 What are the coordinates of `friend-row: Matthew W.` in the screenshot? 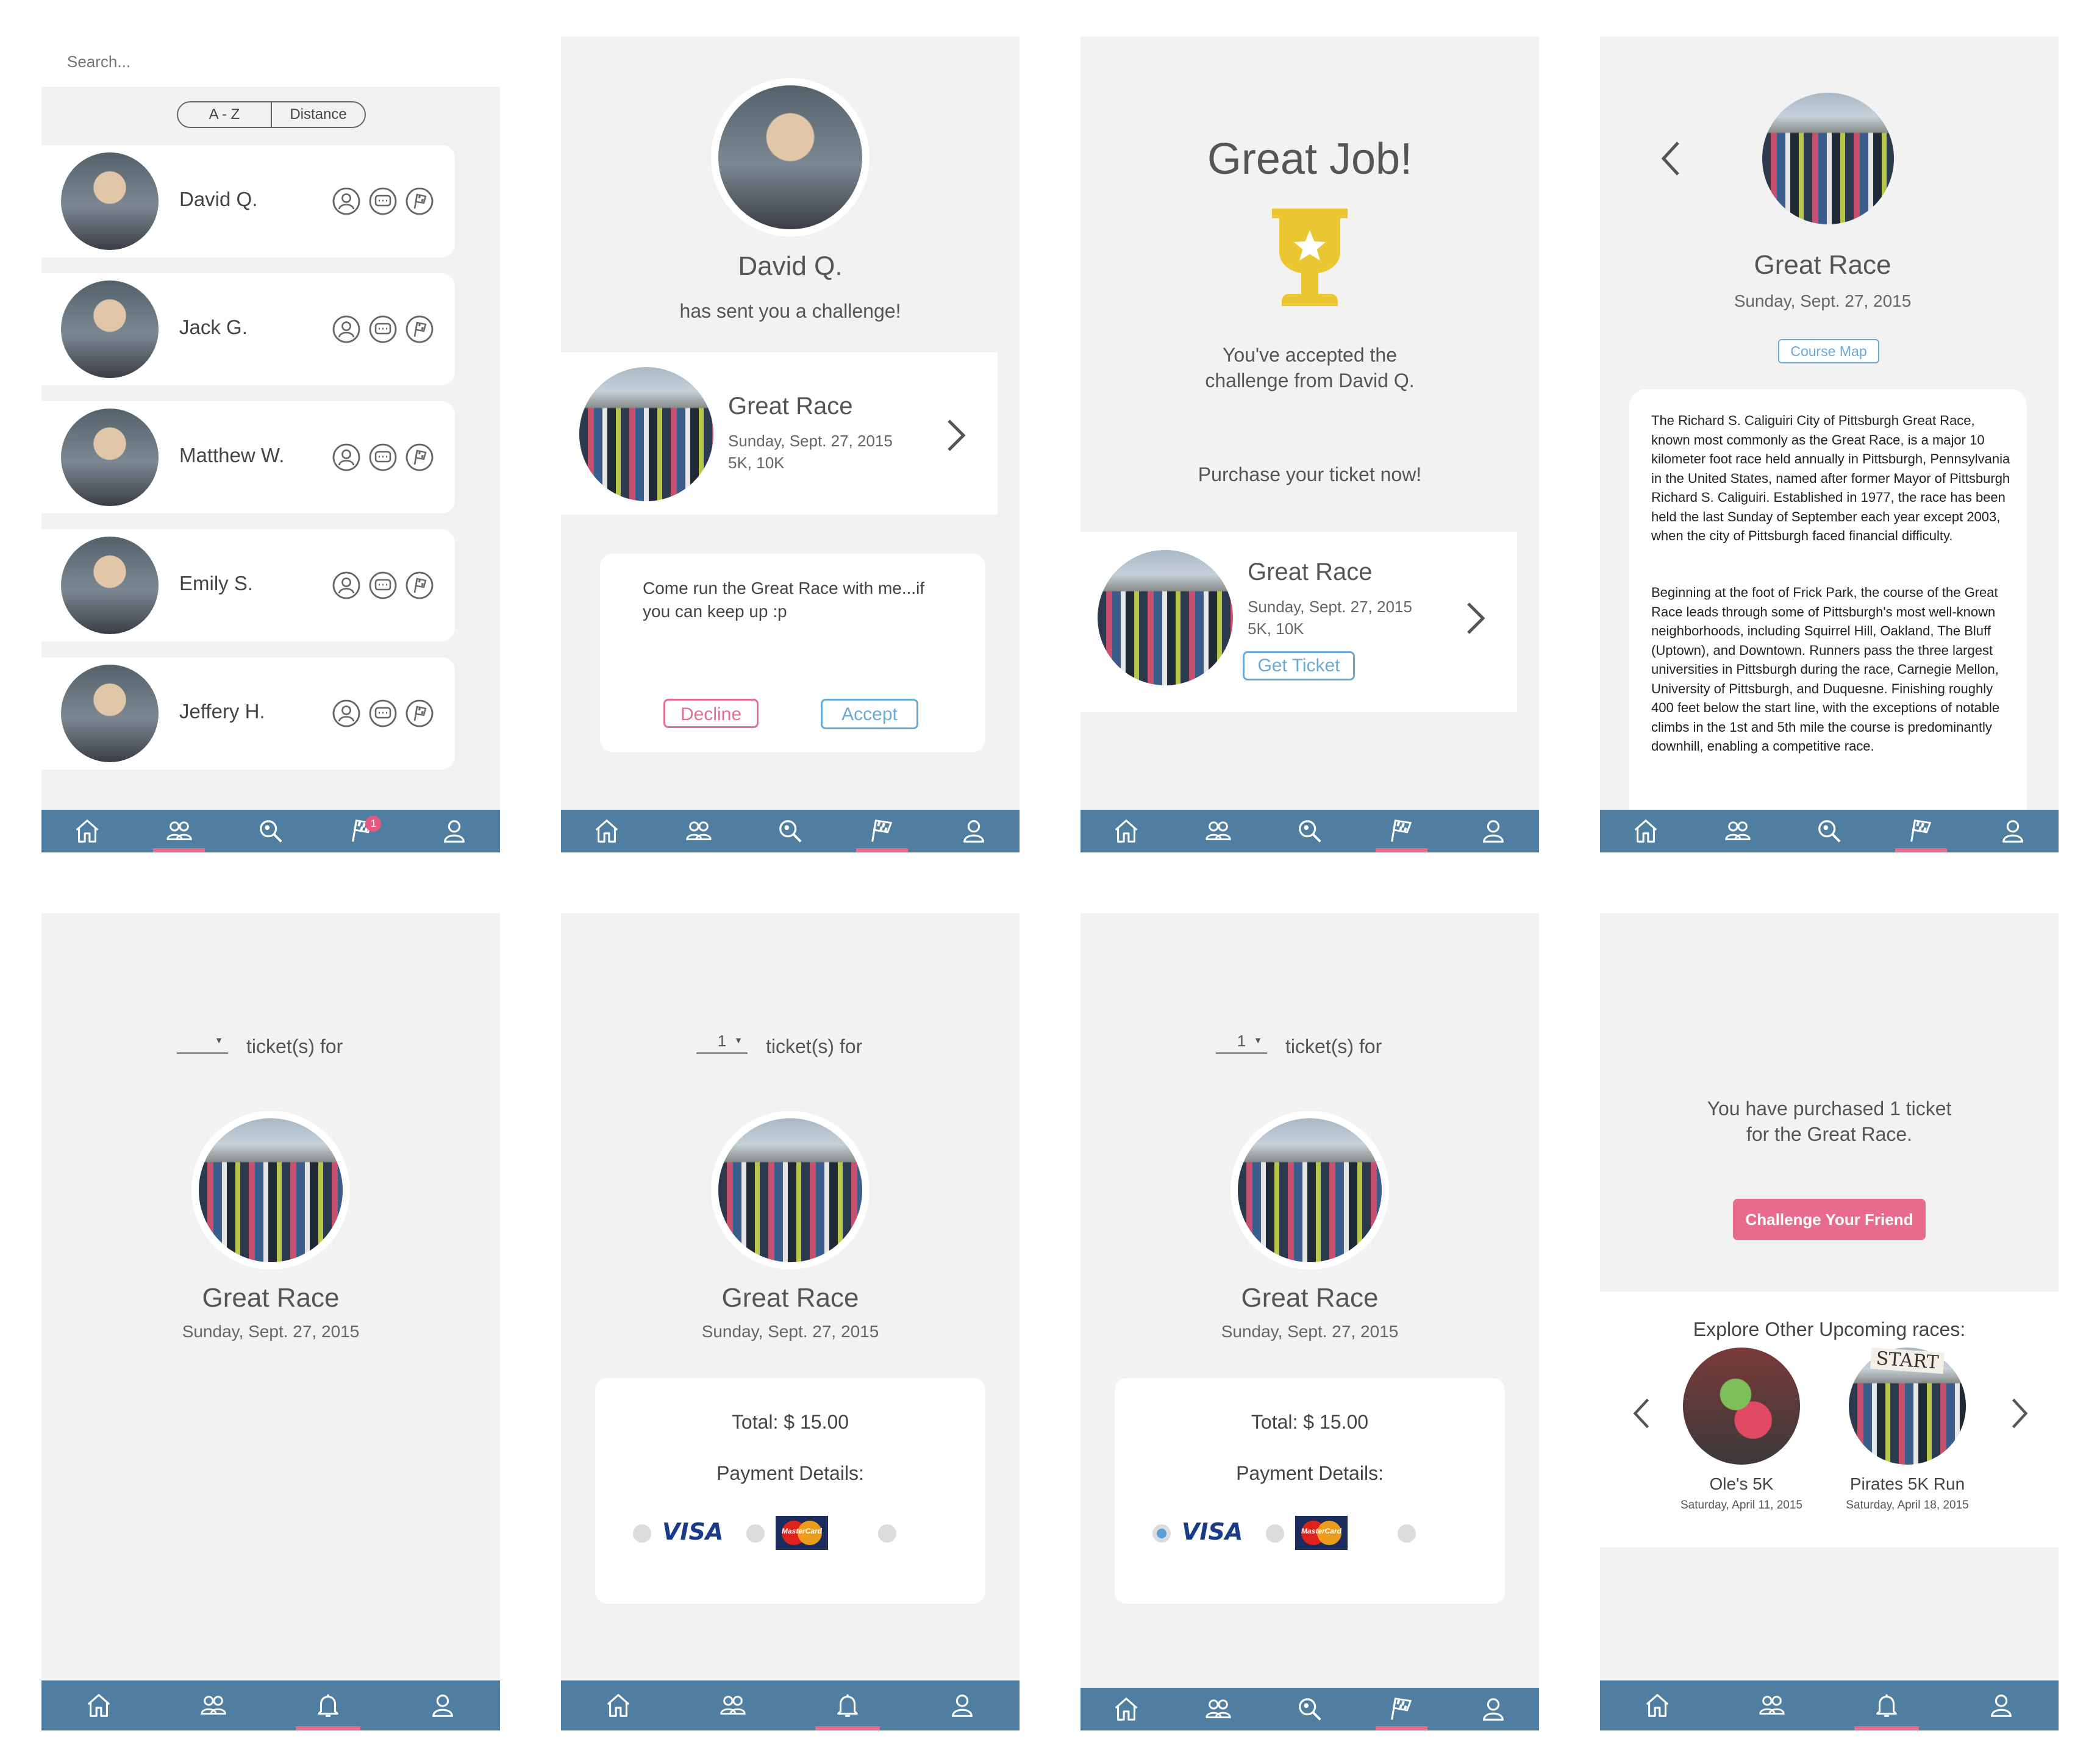 It's located at (248, 457).